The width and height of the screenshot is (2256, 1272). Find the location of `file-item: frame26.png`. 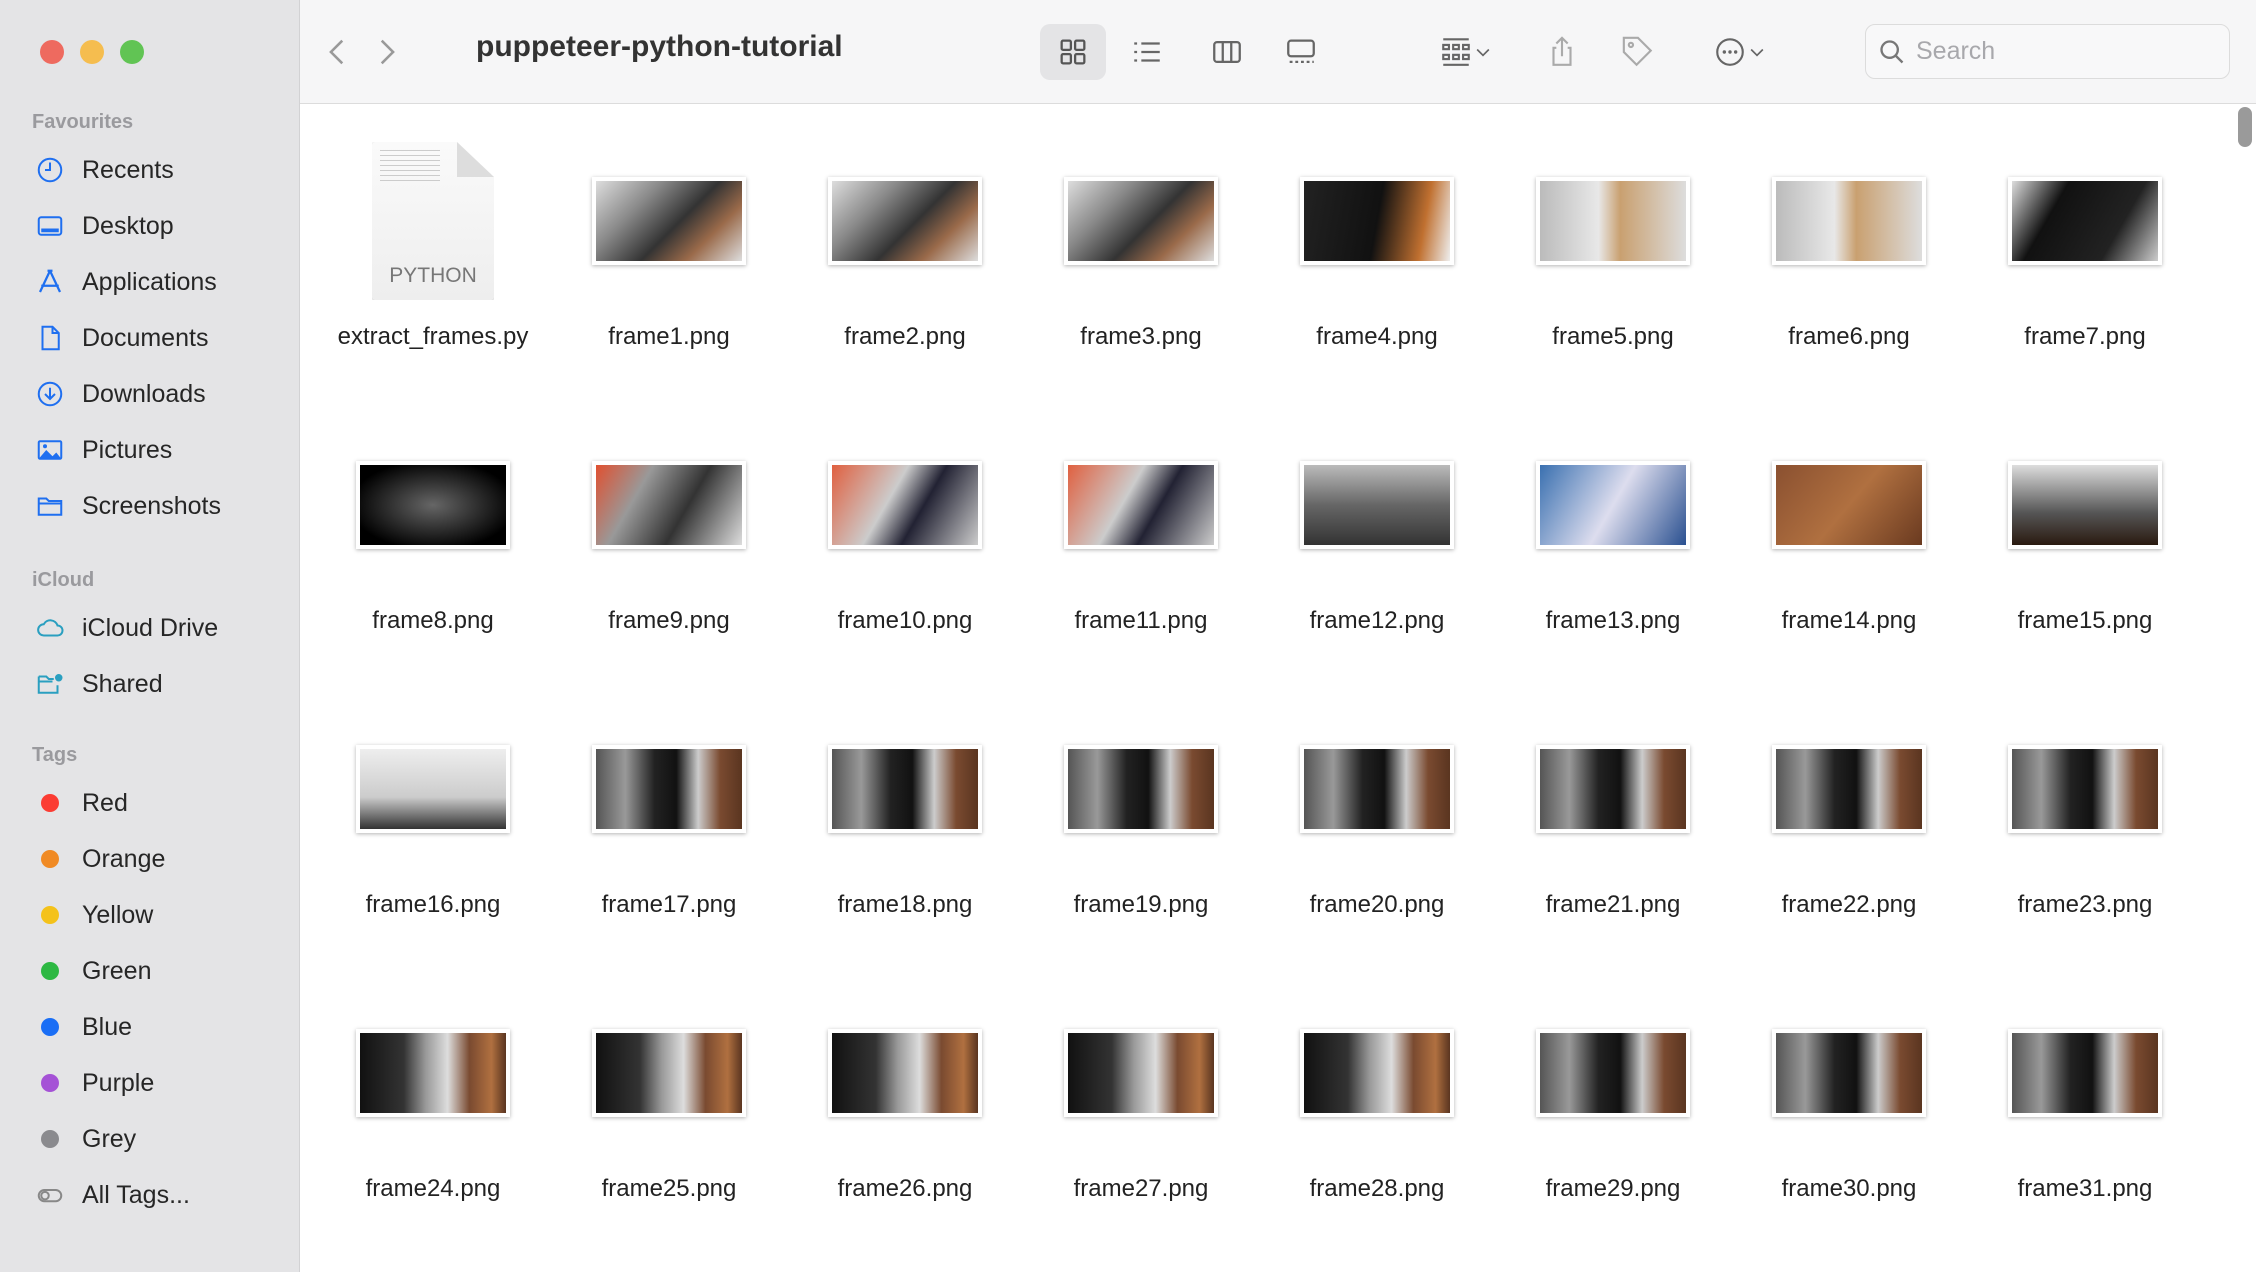

file-item: frame26.png is located at coordinates (905, 1115).